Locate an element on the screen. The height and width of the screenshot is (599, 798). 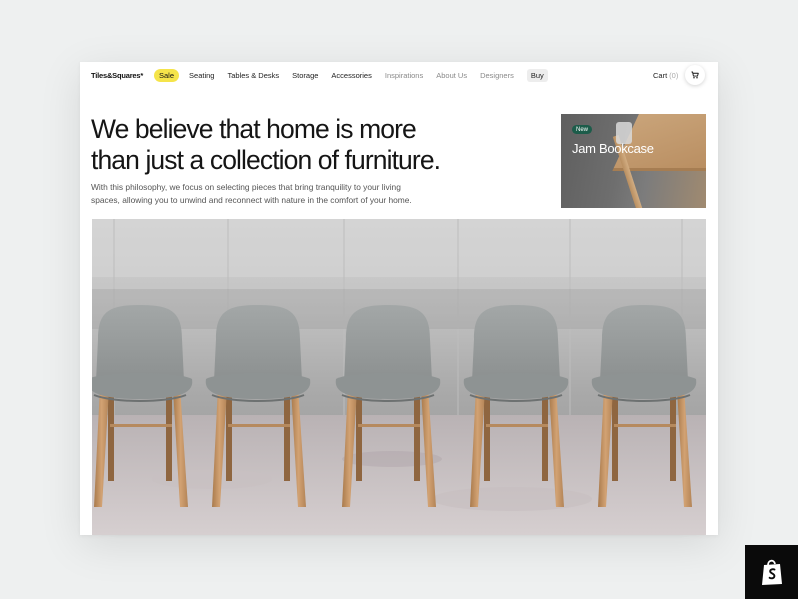
nav-item-buy: Buy is located at coordinates (537, 75).